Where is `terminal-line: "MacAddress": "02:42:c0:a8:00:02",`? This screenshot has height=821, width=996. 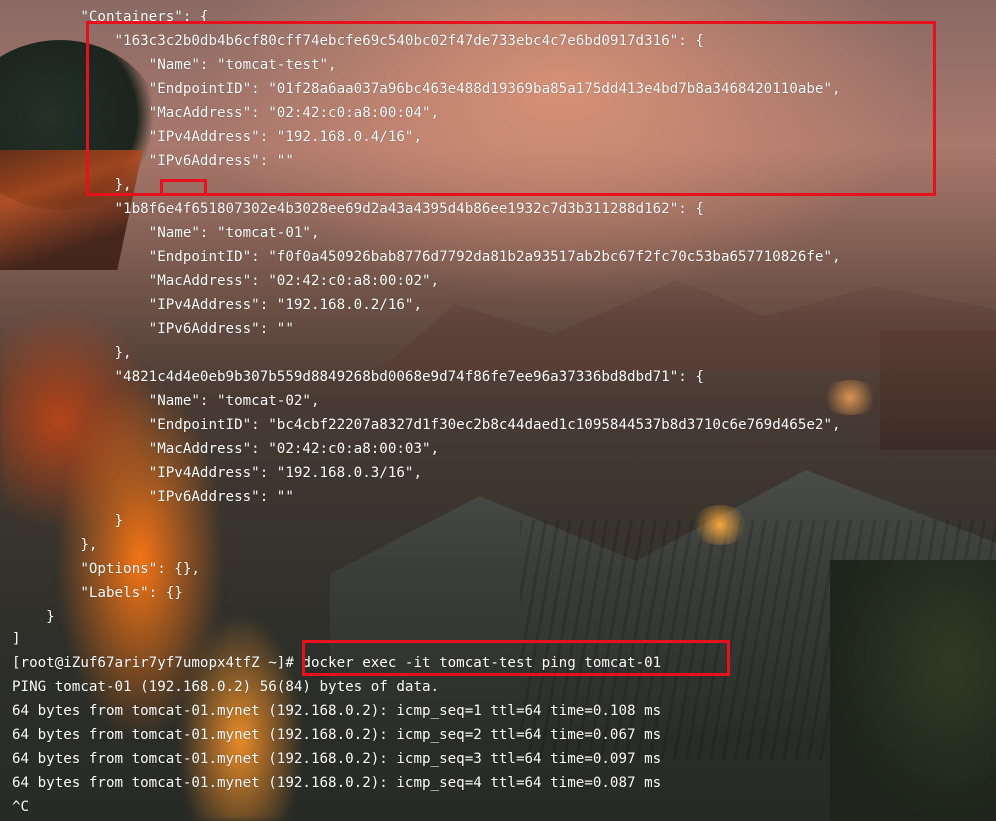 terminal-line: "MacAddress": "02:42:c0:a8:00:02", is located at coordinates (226, 281).